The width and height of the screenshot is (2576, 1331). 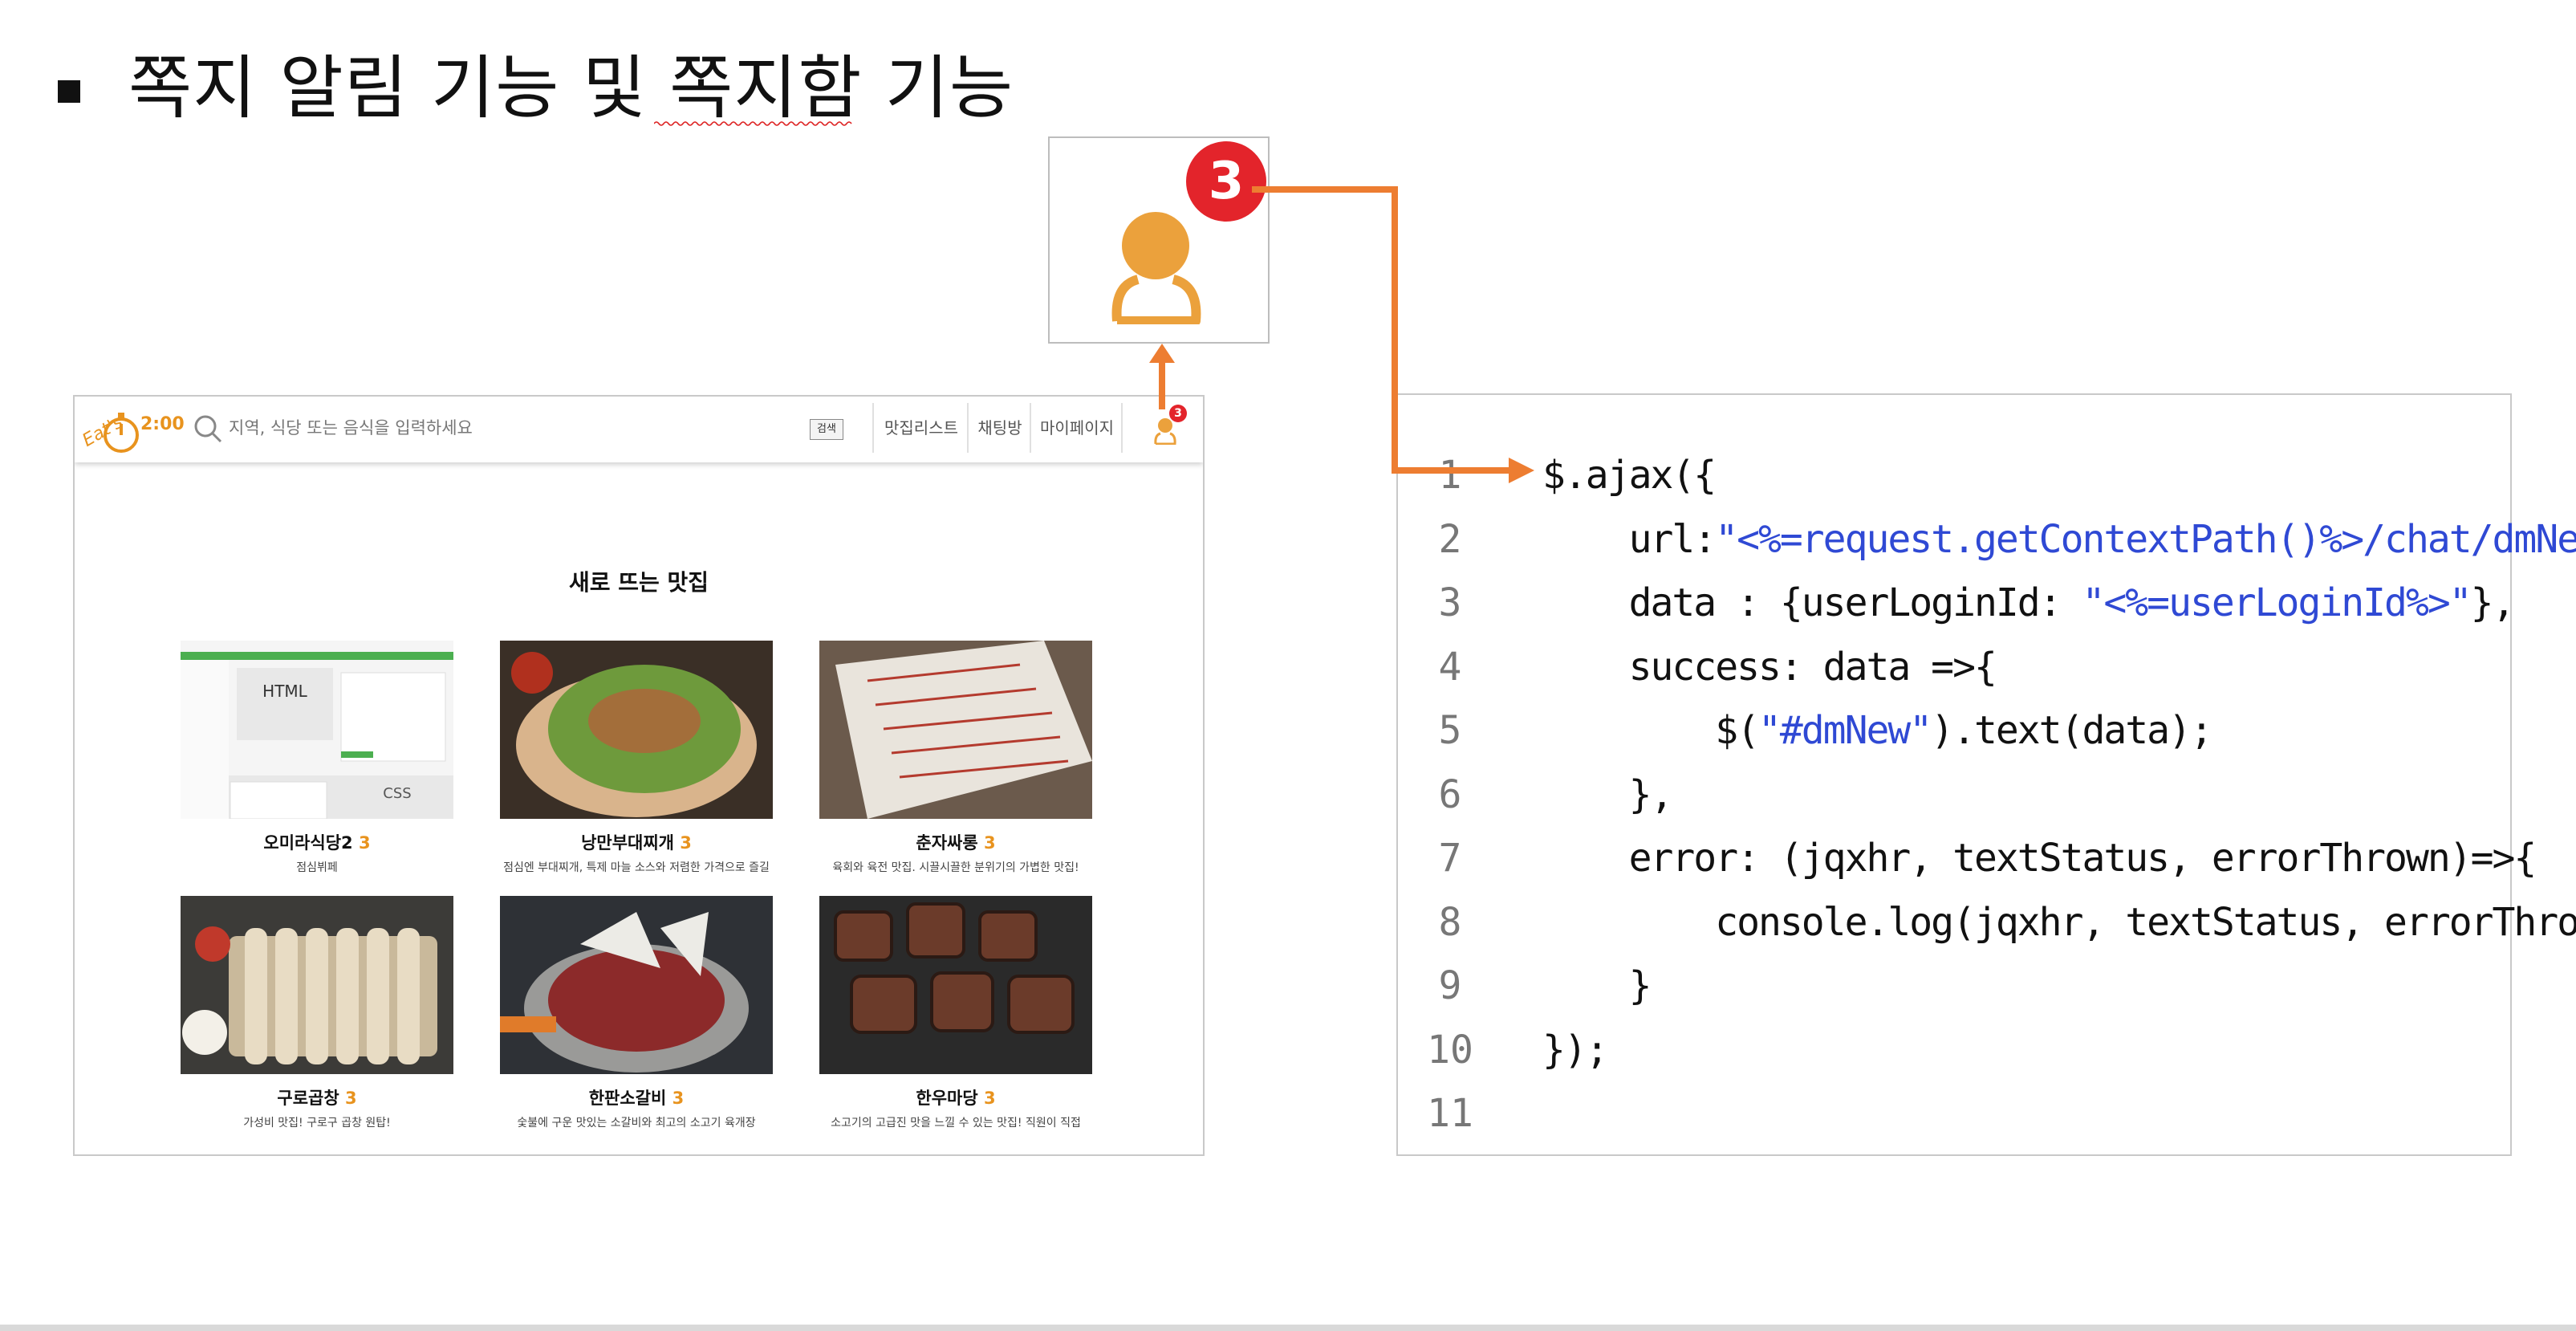 What do you see at coordinates (317, 843) in the screenshot?
I see `restaurant-name: 오미라식당2 3` at bounding box center [317, 843].